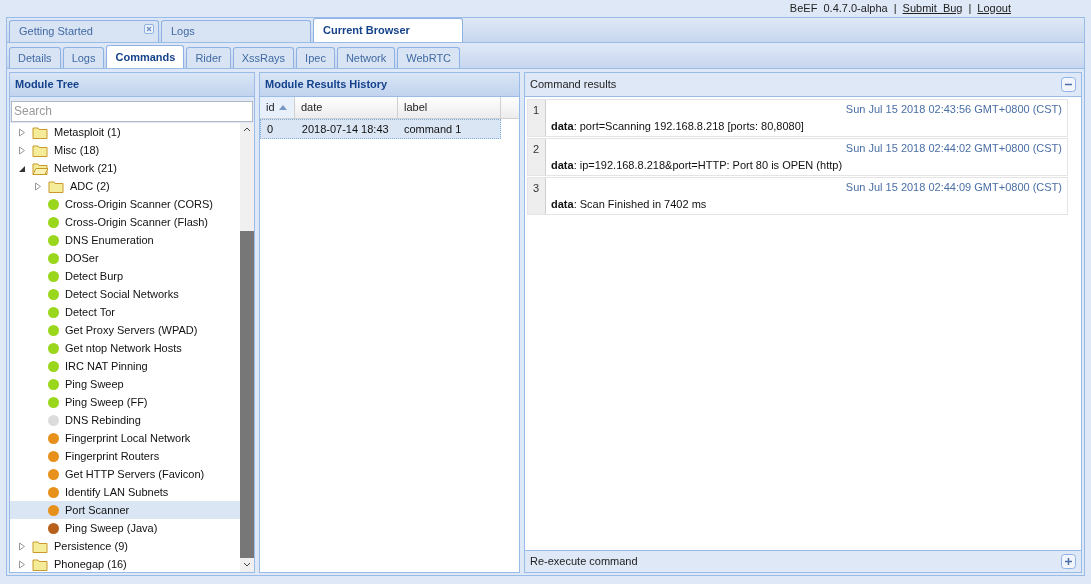 This screenshot has height=584, width=1091. I want to click on module-node: Fingerprint Local Network, so click(125, 438).